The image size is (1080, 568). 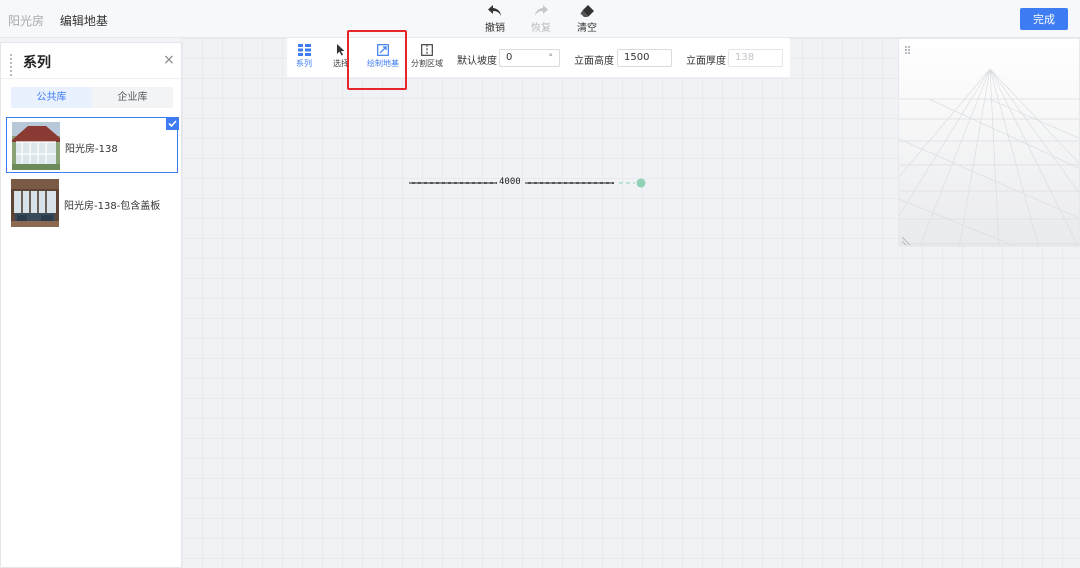 I want to click on series-item: 阳光房-138-包含盖板, so click(x=92, y=203).